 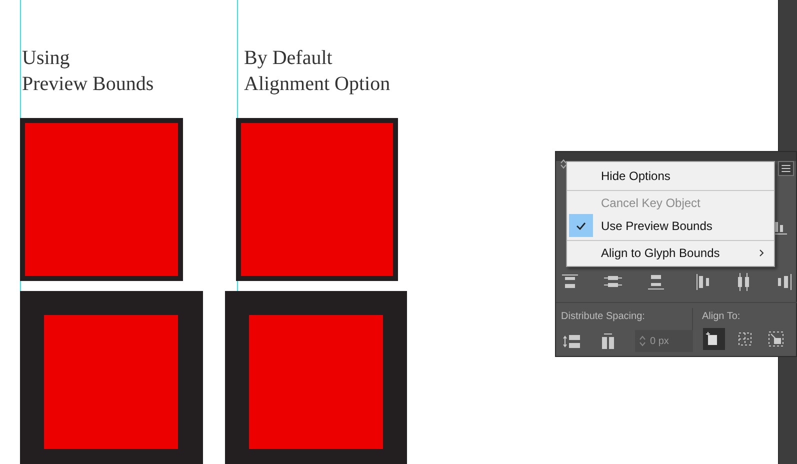 What do you see at coordinates (670, 175) in the screenshot?
I see `menu-item: Hide Options` at bounding box center [670, 175].